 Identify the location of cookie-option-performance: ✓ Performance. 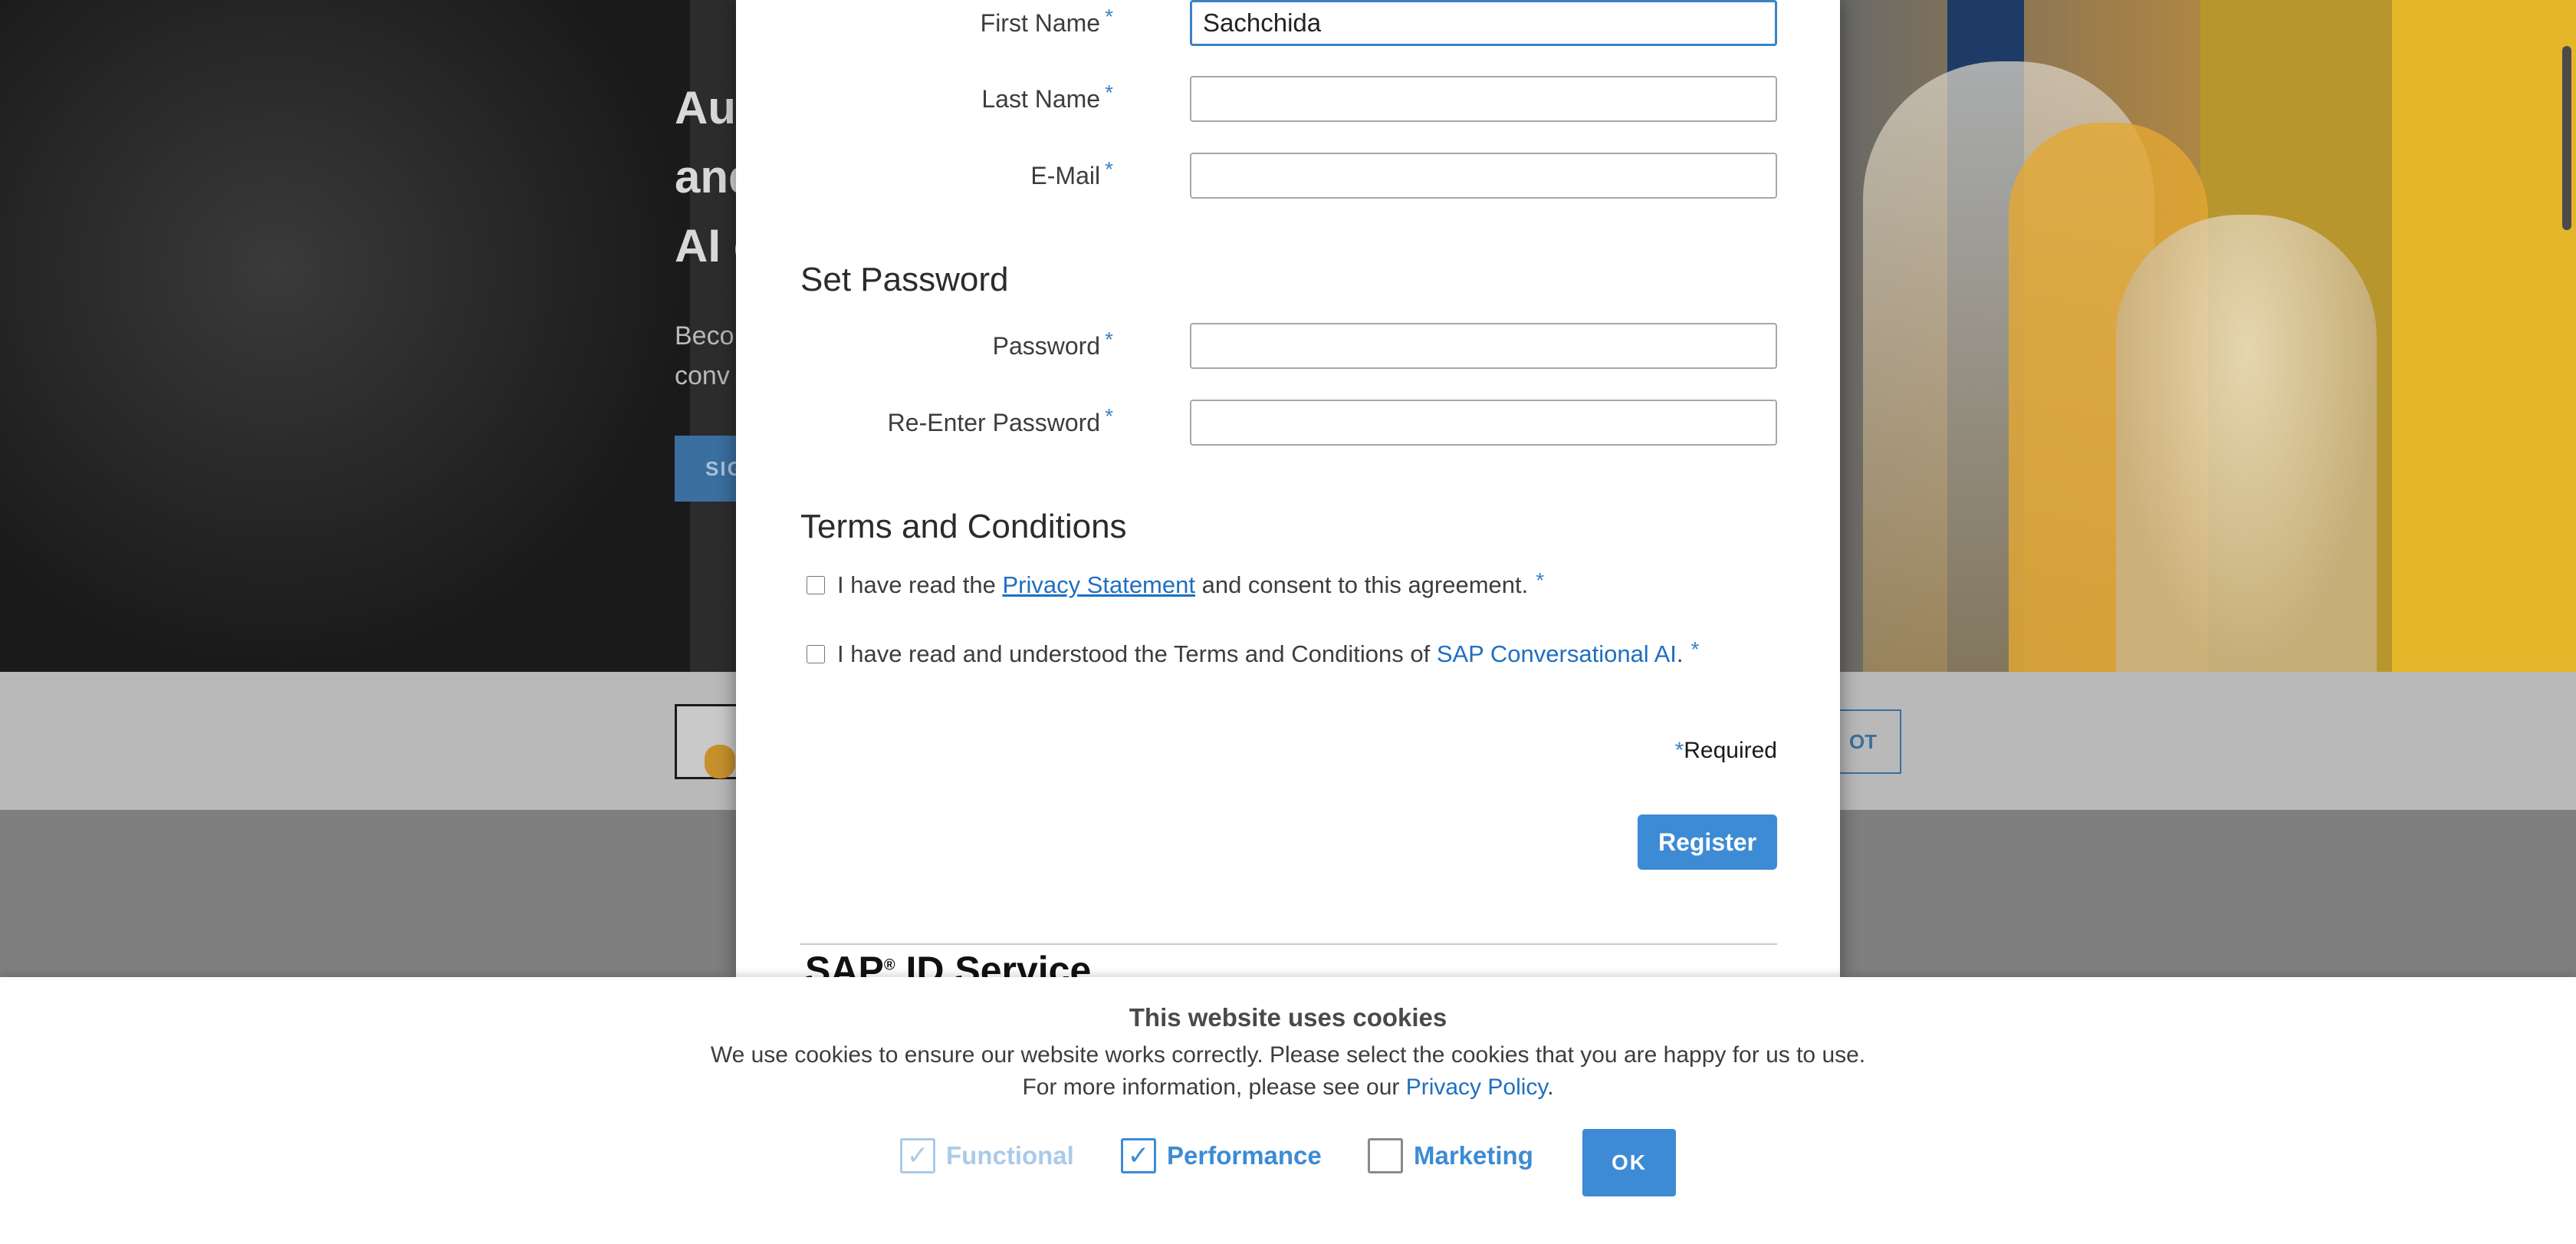
(1222, 1155).